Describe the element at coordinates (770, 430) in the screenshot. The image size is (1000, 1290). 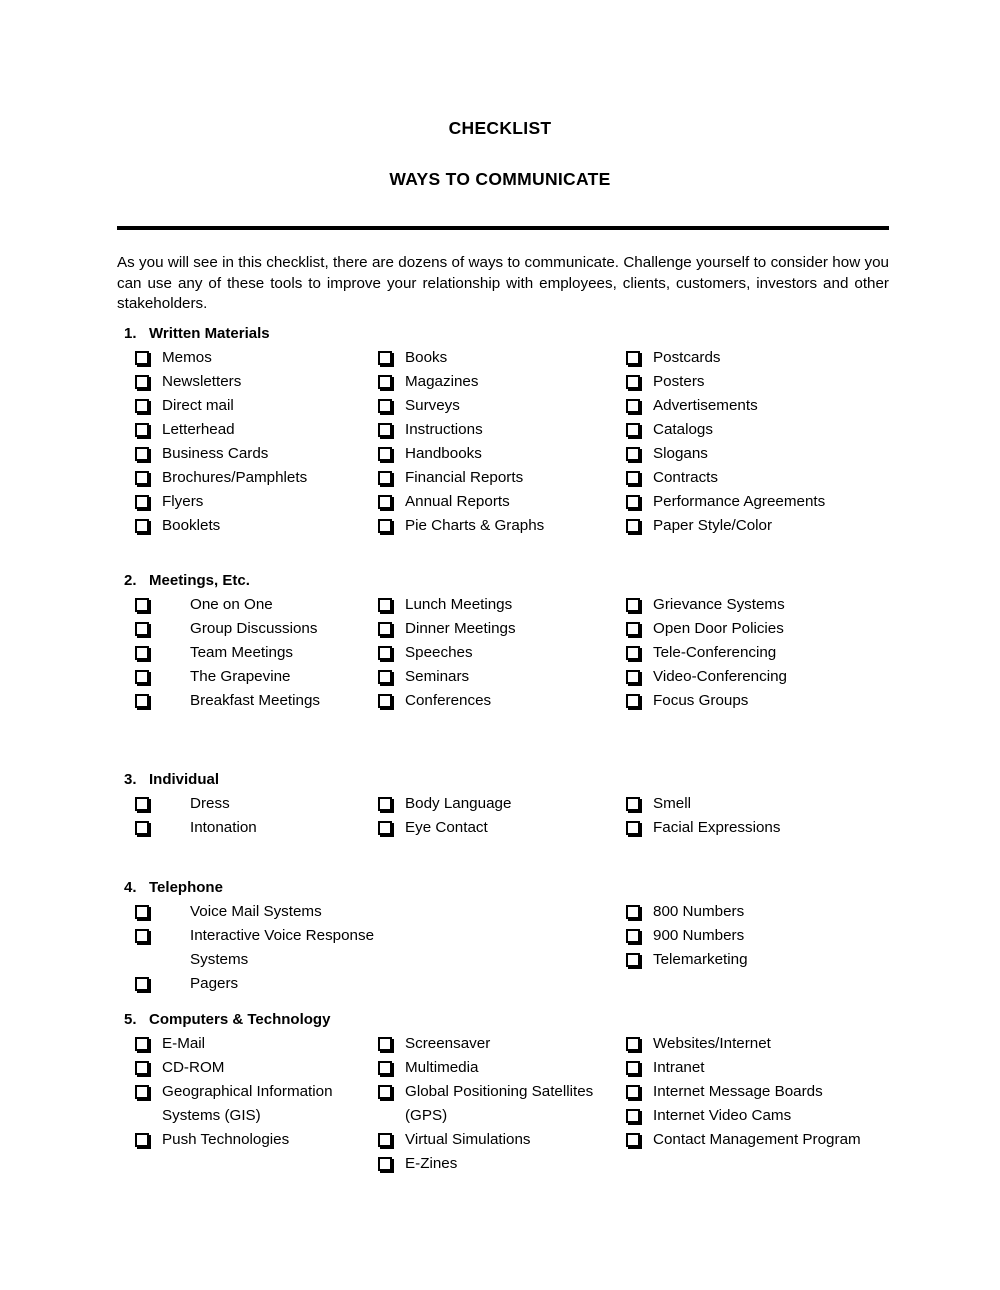
I see `checklist-item: Catalogs` at that location.